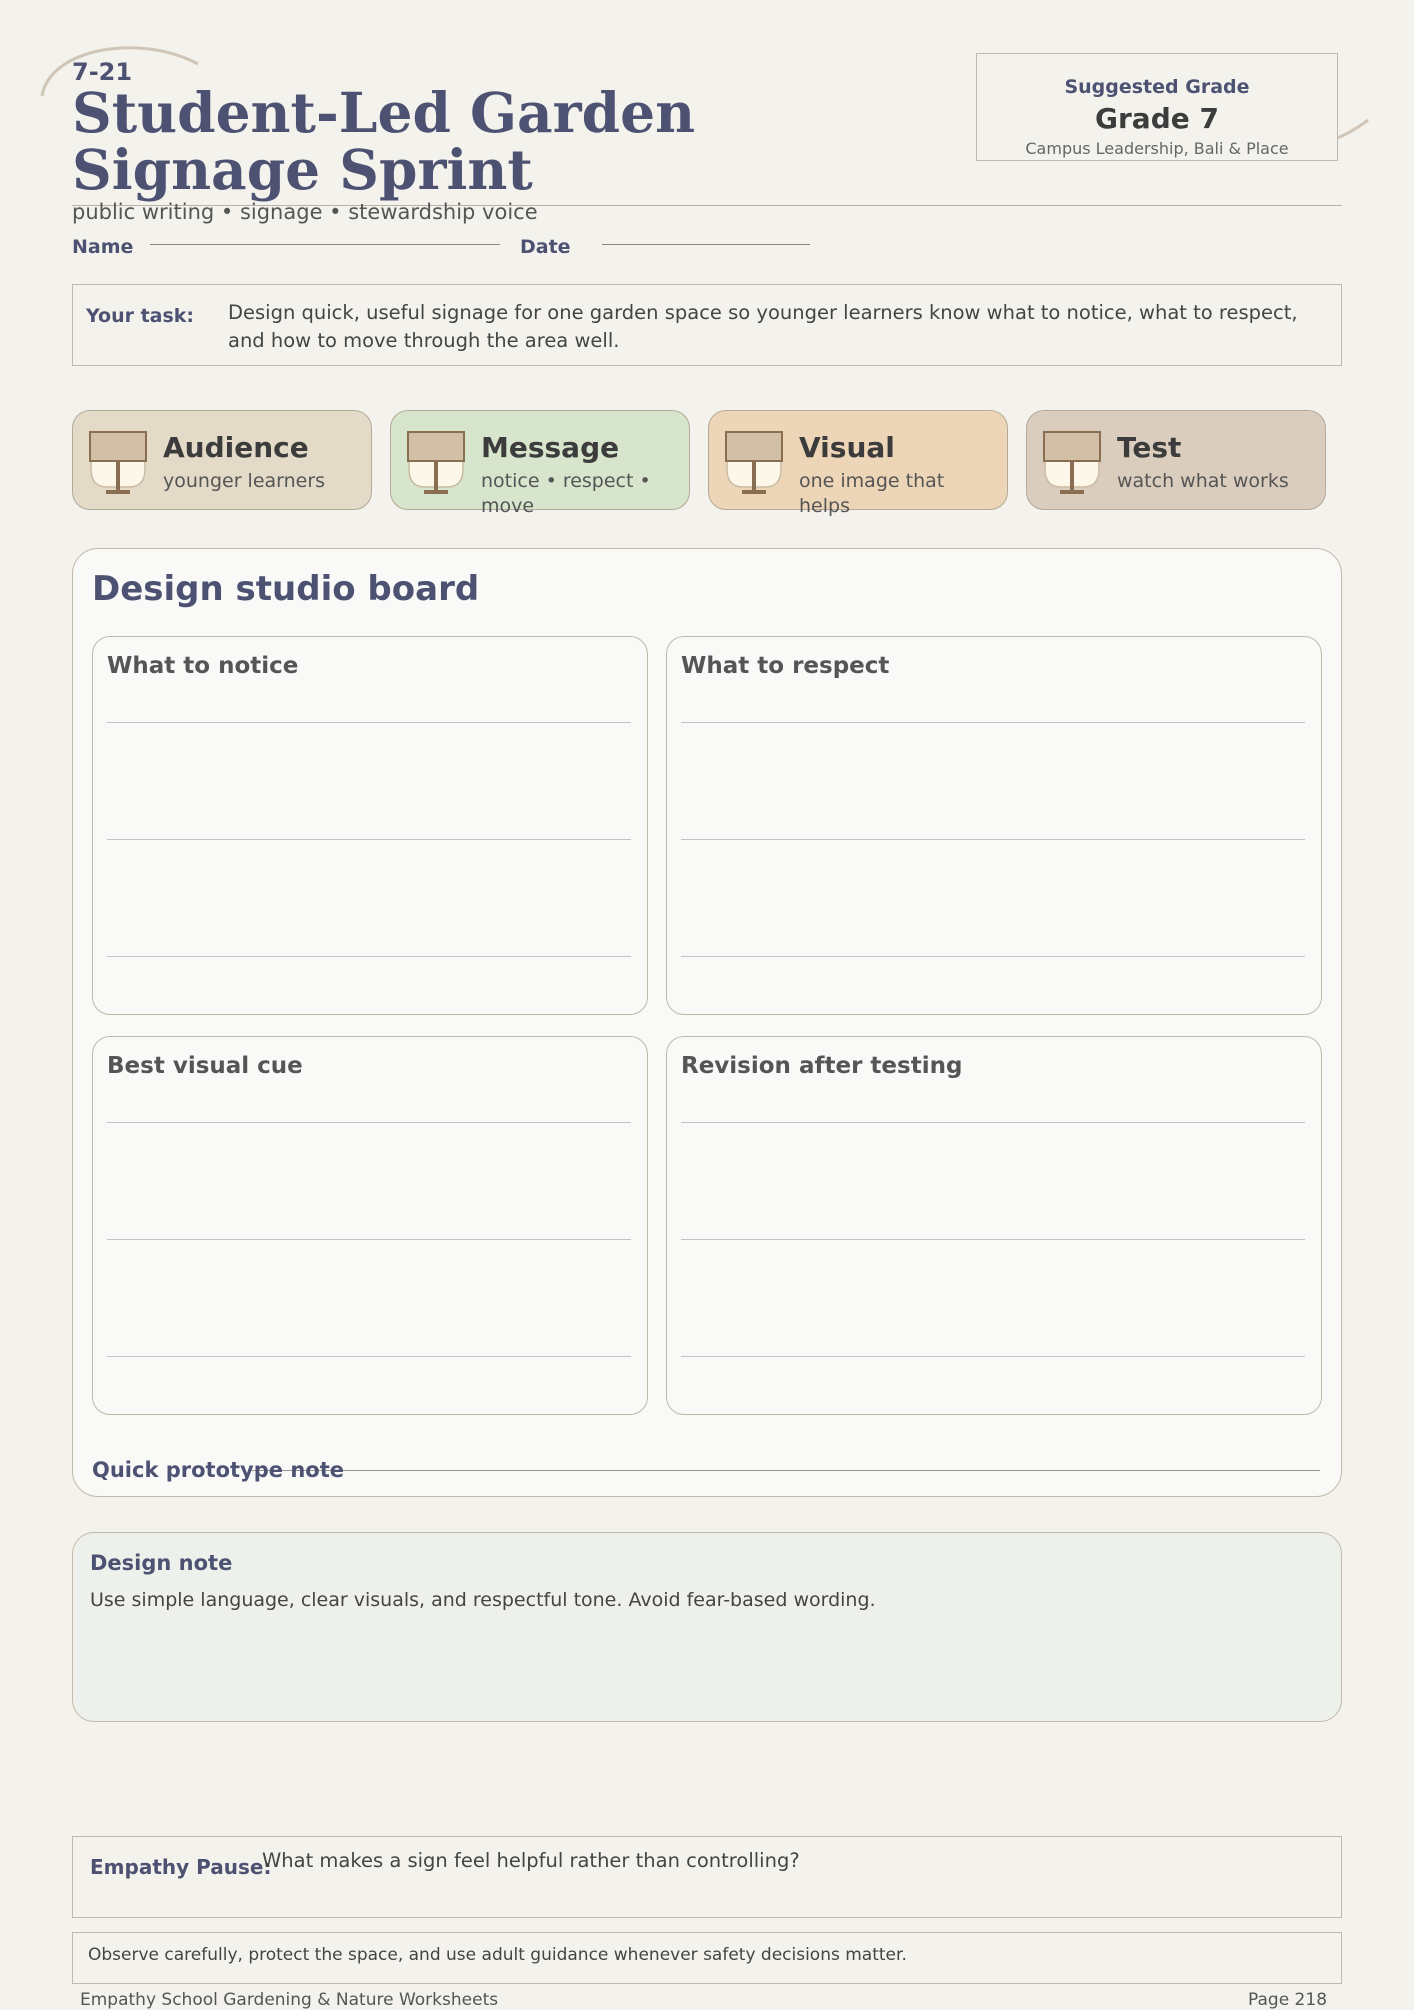  What do you see at coordinates (244, 481) in the screenshot?
I see `card-subtitle: younger learners` at bounding box center [244, 481].